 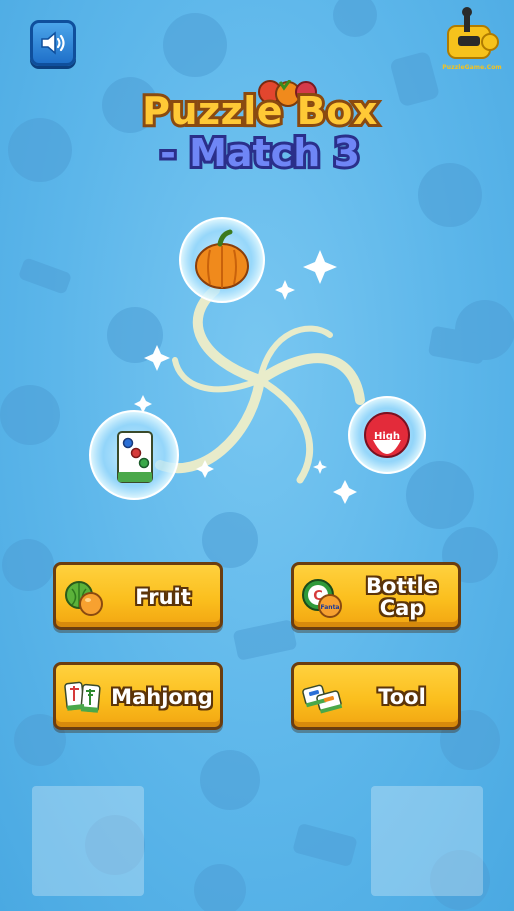 I want to click on left-ad-placeholder, so click(x=88, y=841).